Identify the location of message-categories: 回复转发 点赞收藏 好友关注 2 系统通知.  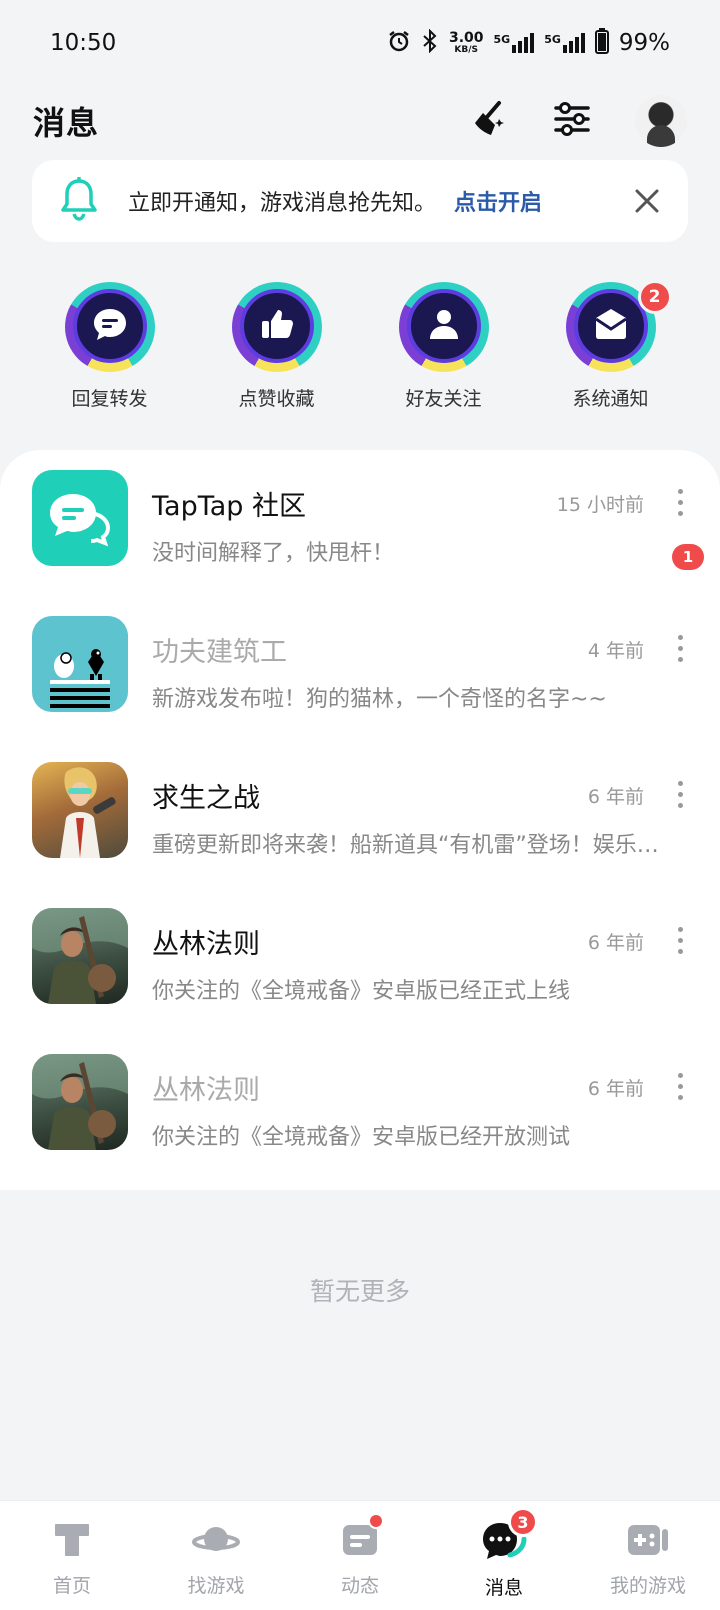
(360, 351).